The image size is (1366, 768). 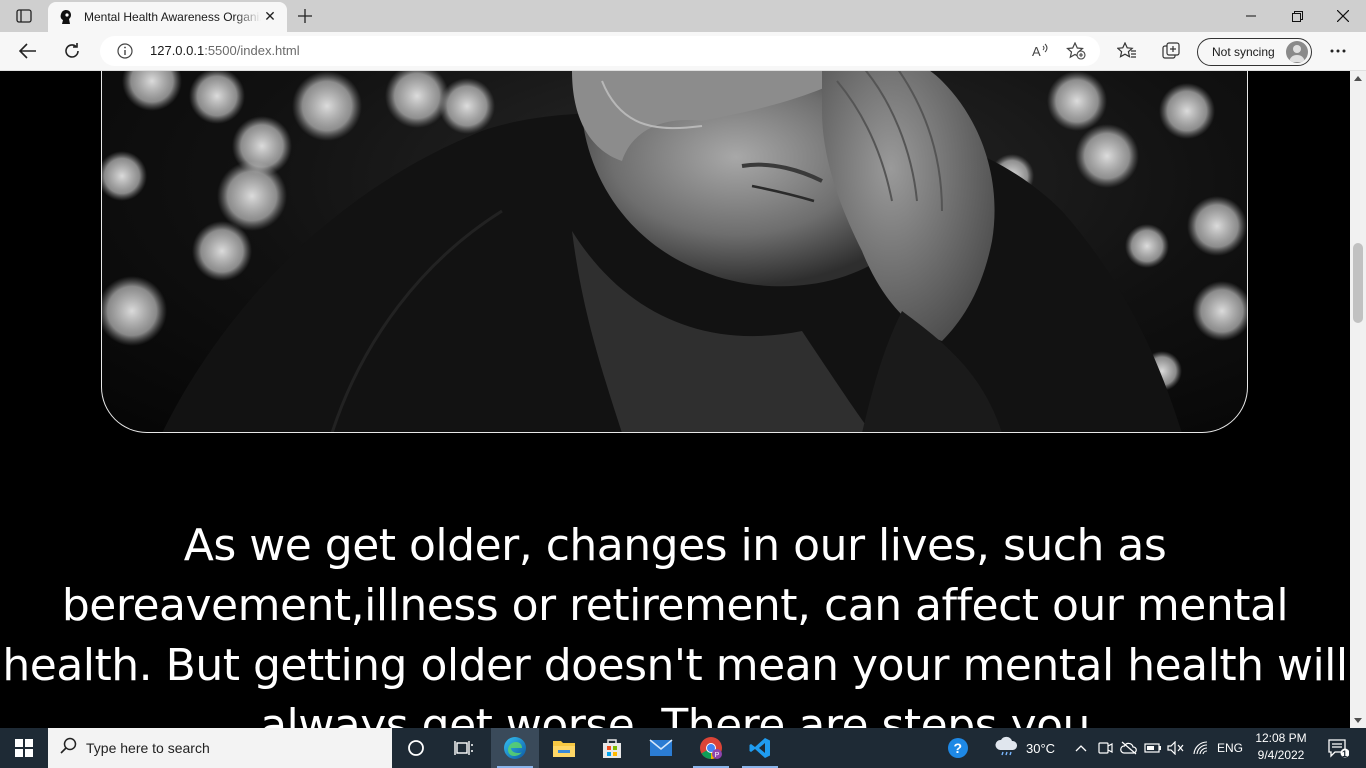 I want to click on file-explorer-icon, so click(x=564, y=748).